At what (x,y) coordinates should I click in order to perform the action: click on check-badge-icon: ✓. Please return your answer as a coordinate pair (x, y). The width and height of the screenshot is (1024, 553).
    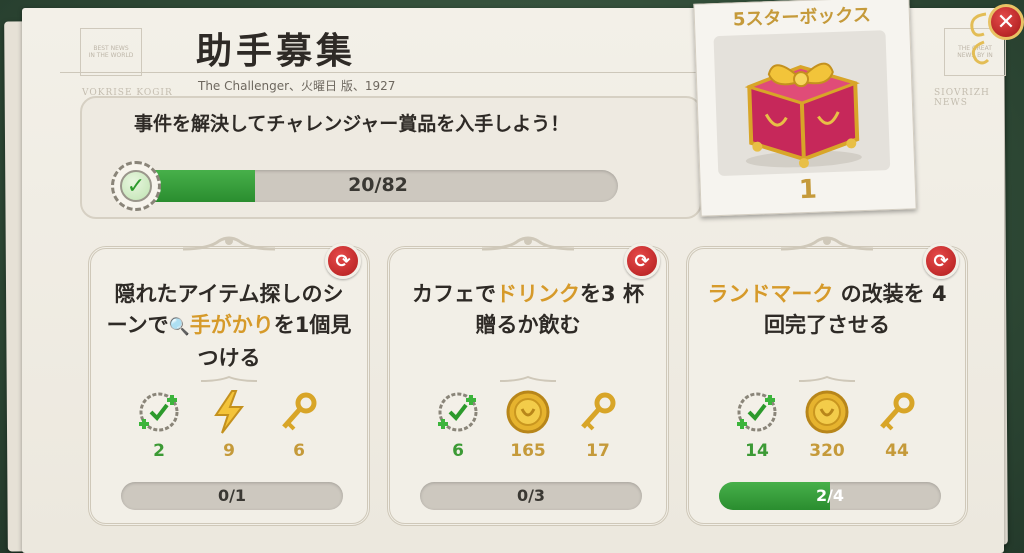
    Looking at the image, I should click on (136, 186).